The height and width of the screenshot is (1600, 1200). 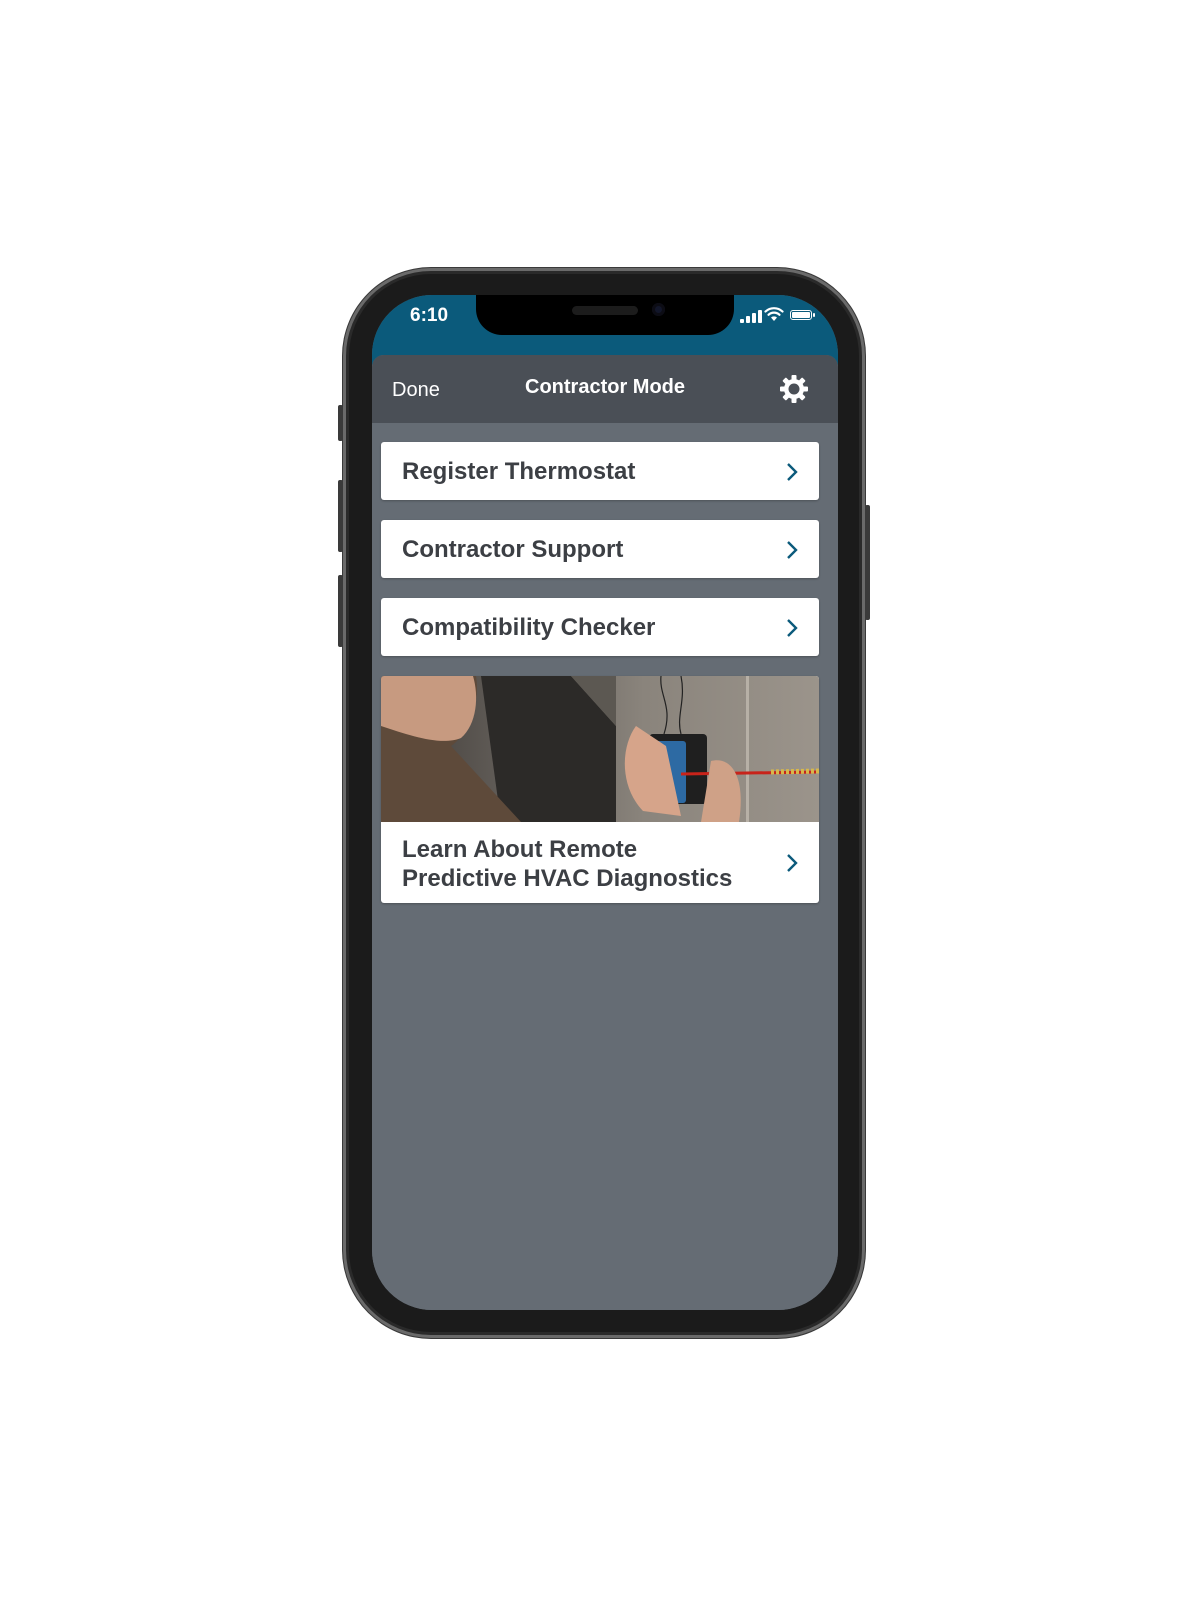 I want to click on volume-up-button, so click(x=340, y=516).